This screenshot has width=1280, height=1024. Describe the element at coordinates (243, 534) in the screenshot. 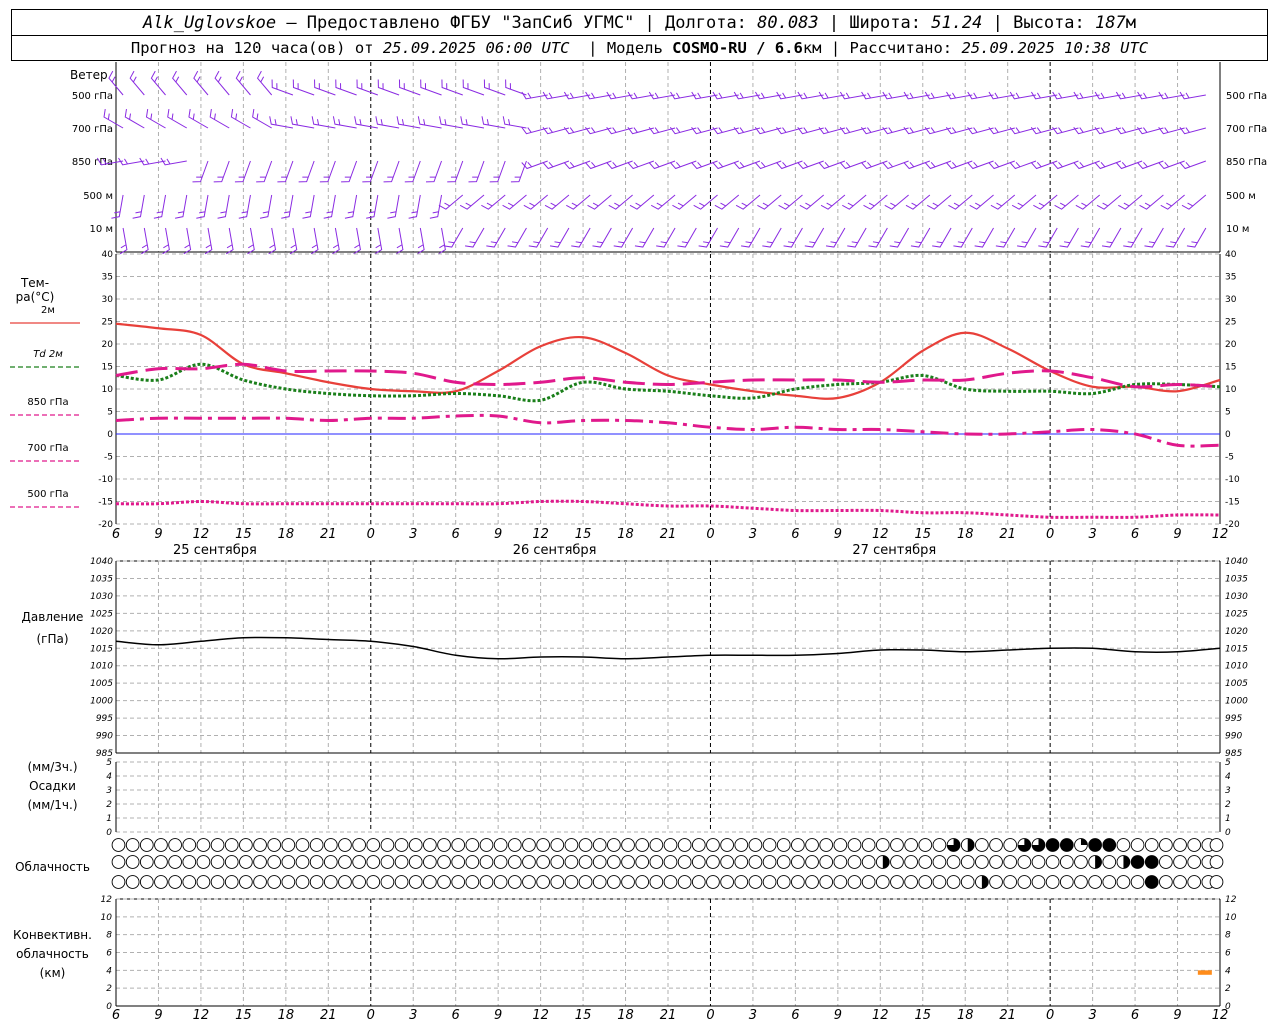

I see `time-tick-label: 15` at that location.